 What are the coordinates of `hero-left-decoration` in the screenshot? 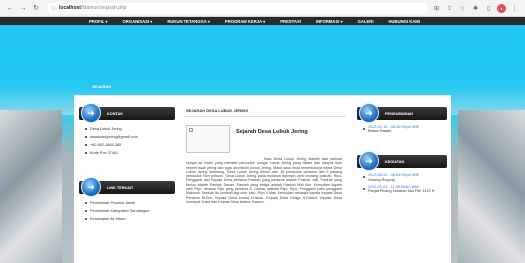 It's located at (31, 186).